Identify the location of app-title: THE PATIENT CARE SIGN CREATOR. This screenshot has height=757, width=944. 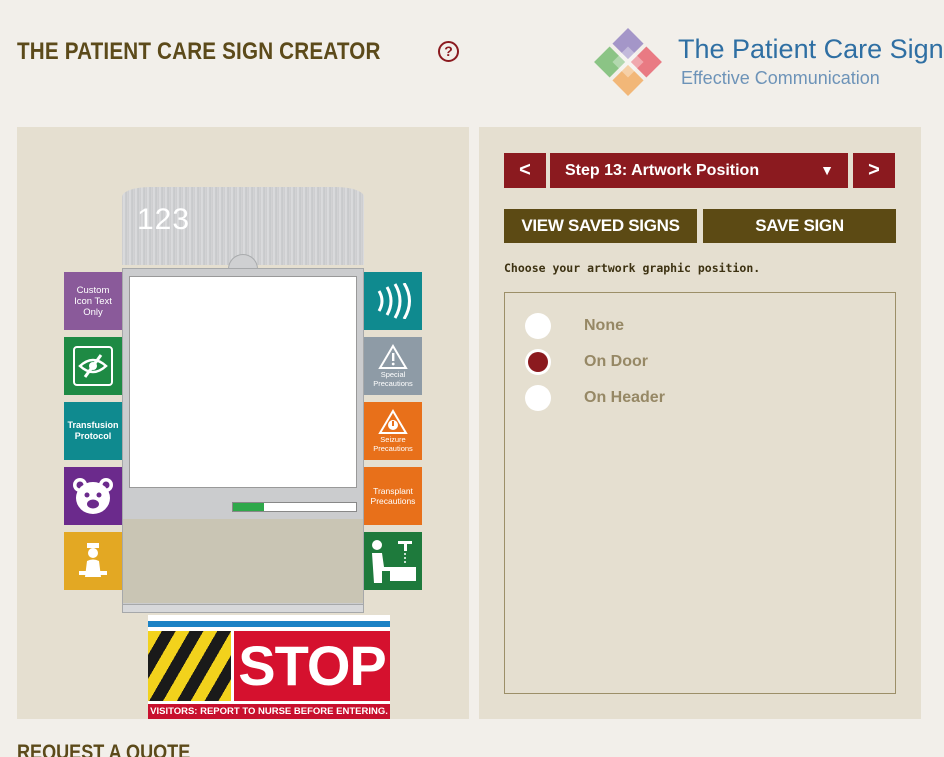
(199, 51).